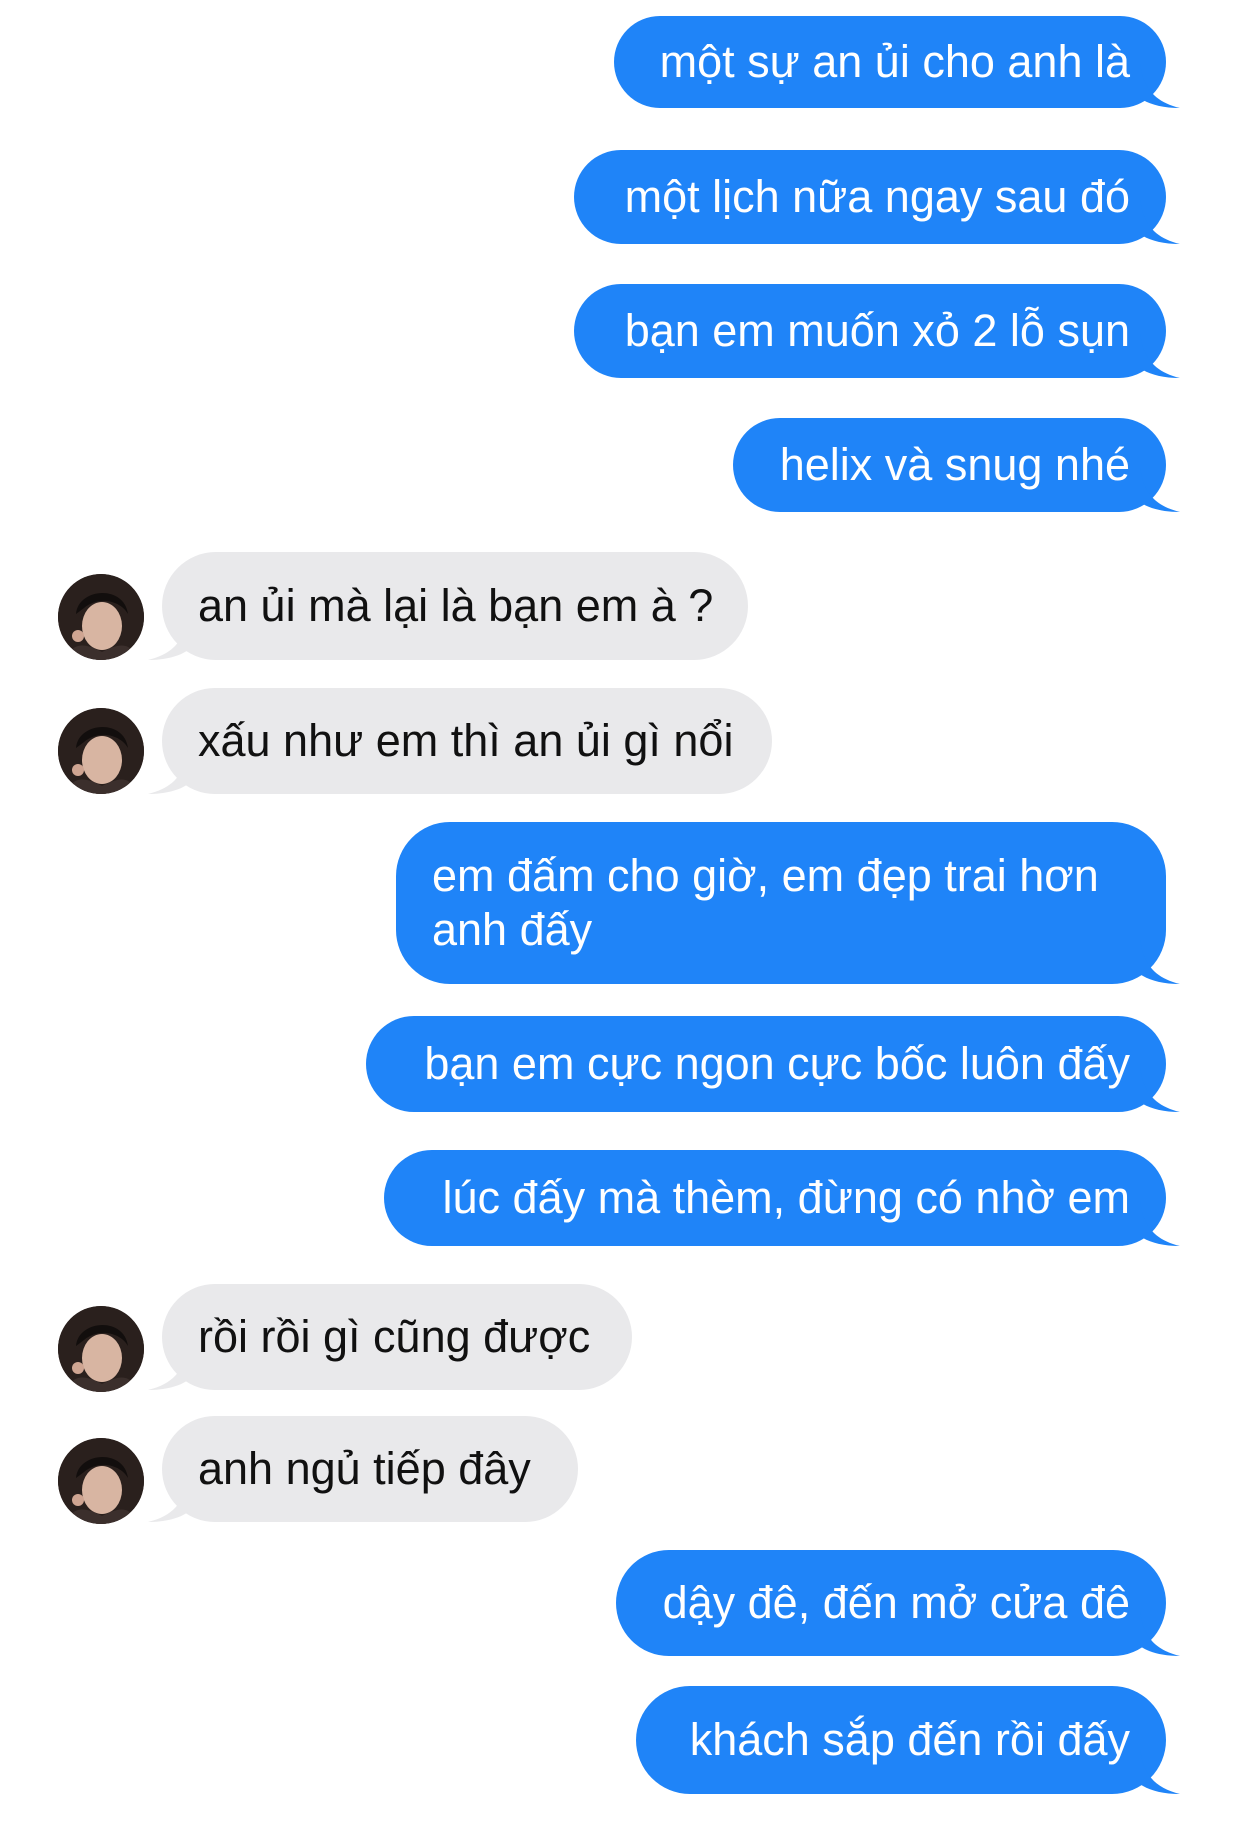 This screenshot has height=1827, width=1242. I want to click on message-row-sent: một sự an ủi cho anh là, so click(621, 62).